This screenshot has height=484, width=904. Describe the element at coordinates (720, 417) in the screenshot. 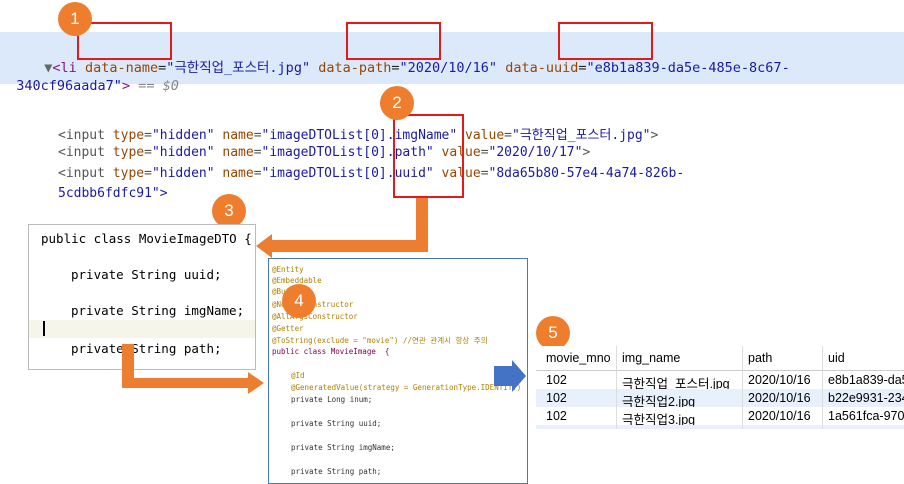

I see `table-row: 102 극한직업3.jpg 2020/10/16 1a561fca-9708` at that location.